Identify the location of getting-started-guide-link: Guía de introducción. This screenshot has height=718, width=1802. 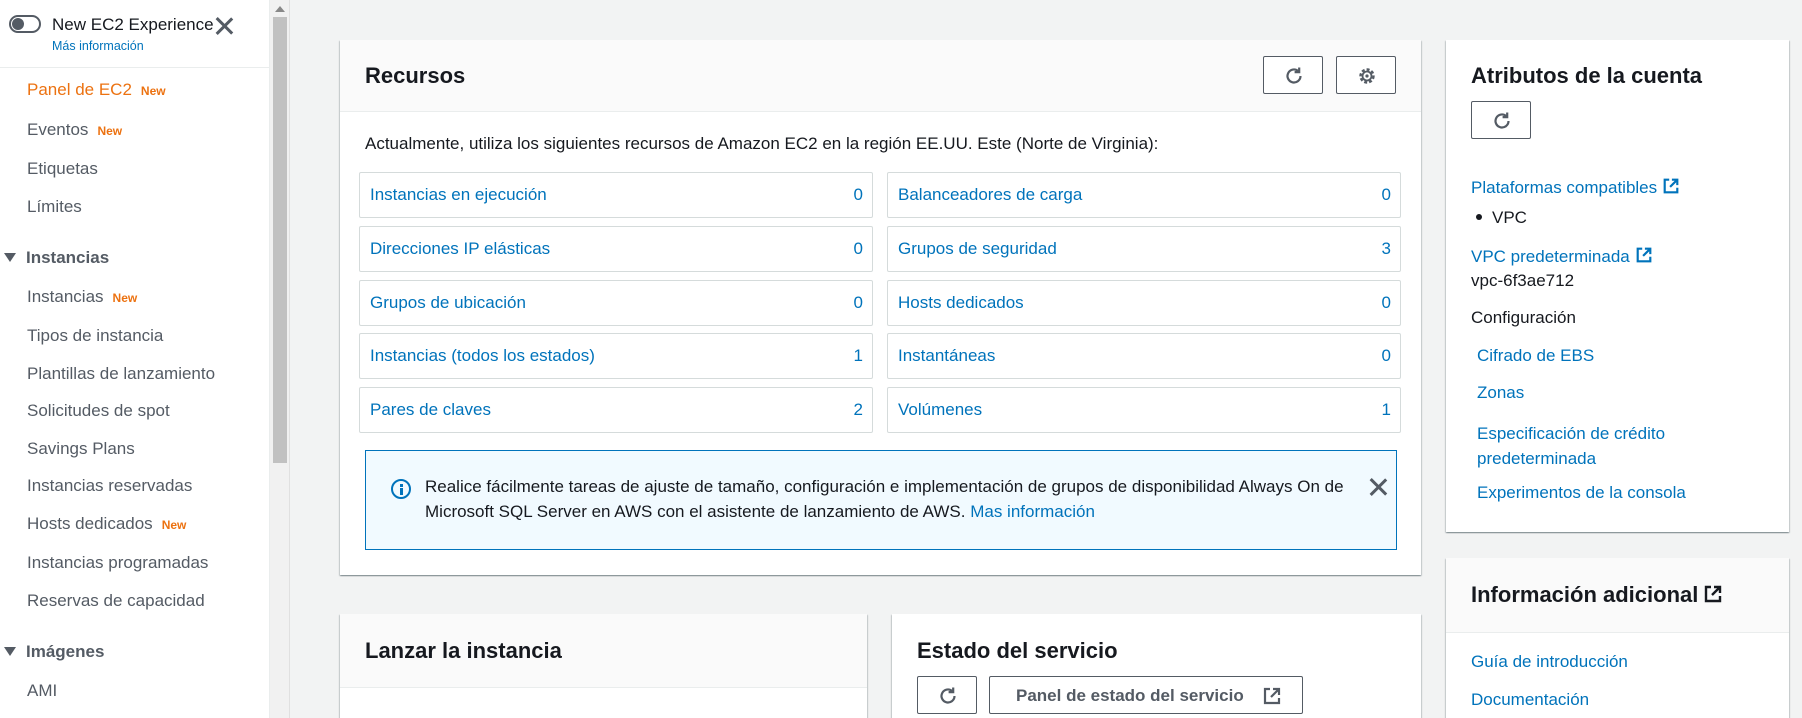
(1549, 662).